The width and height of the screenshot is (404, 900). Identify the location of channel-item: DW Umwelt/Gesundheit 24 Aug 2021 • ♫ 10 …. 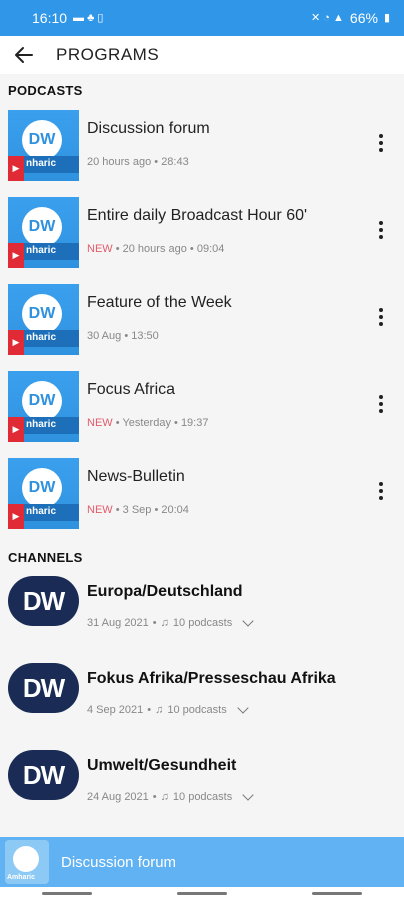
(202, 790).